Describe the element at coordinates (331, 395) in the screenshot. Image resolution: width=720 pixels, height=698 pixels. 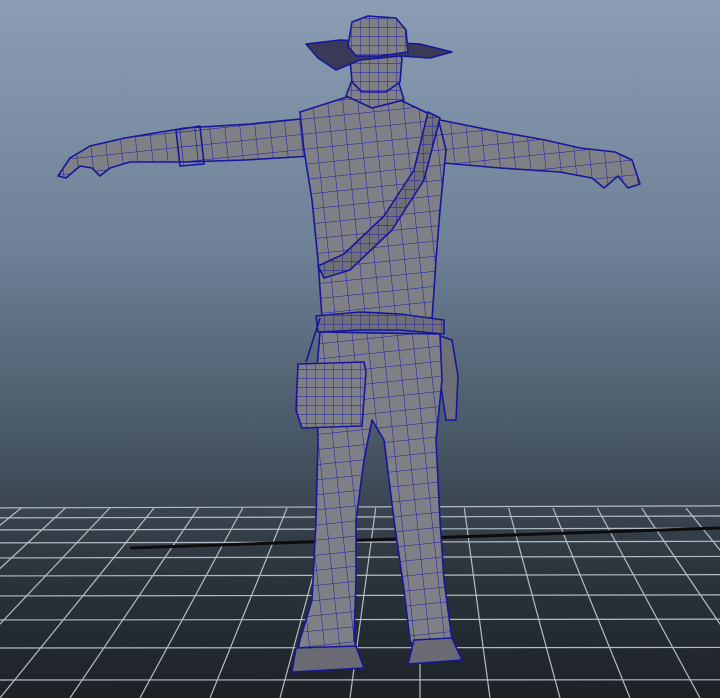
I see `satchel-wire` at that location.